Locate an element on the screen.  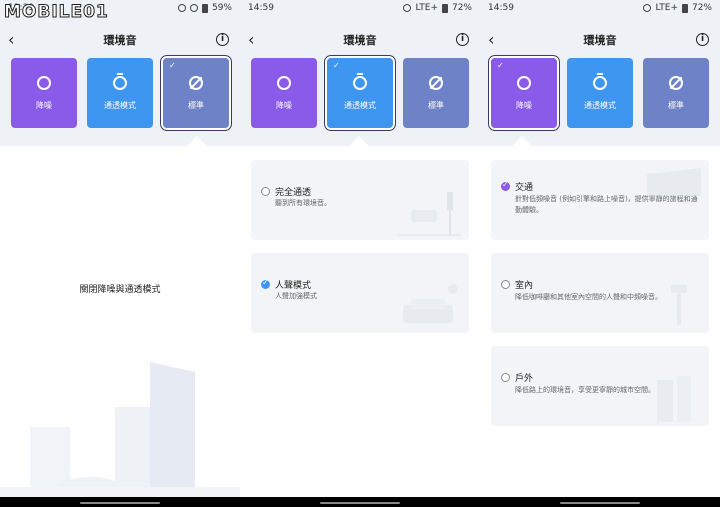
sofa-illustration is located at coordinates (430, 303).